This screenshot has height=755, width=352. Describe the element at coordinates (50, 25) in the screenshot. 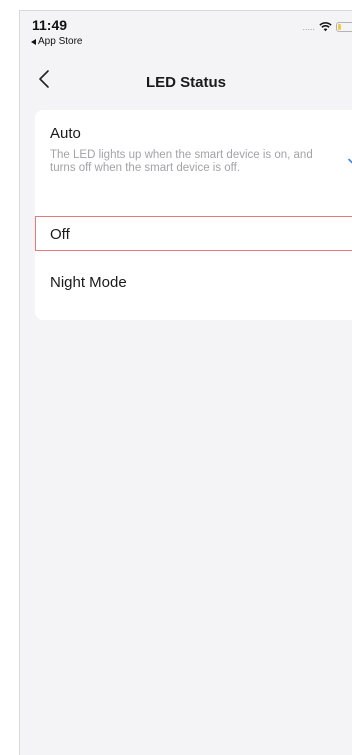

I see `status-time: 11:49` at that location.